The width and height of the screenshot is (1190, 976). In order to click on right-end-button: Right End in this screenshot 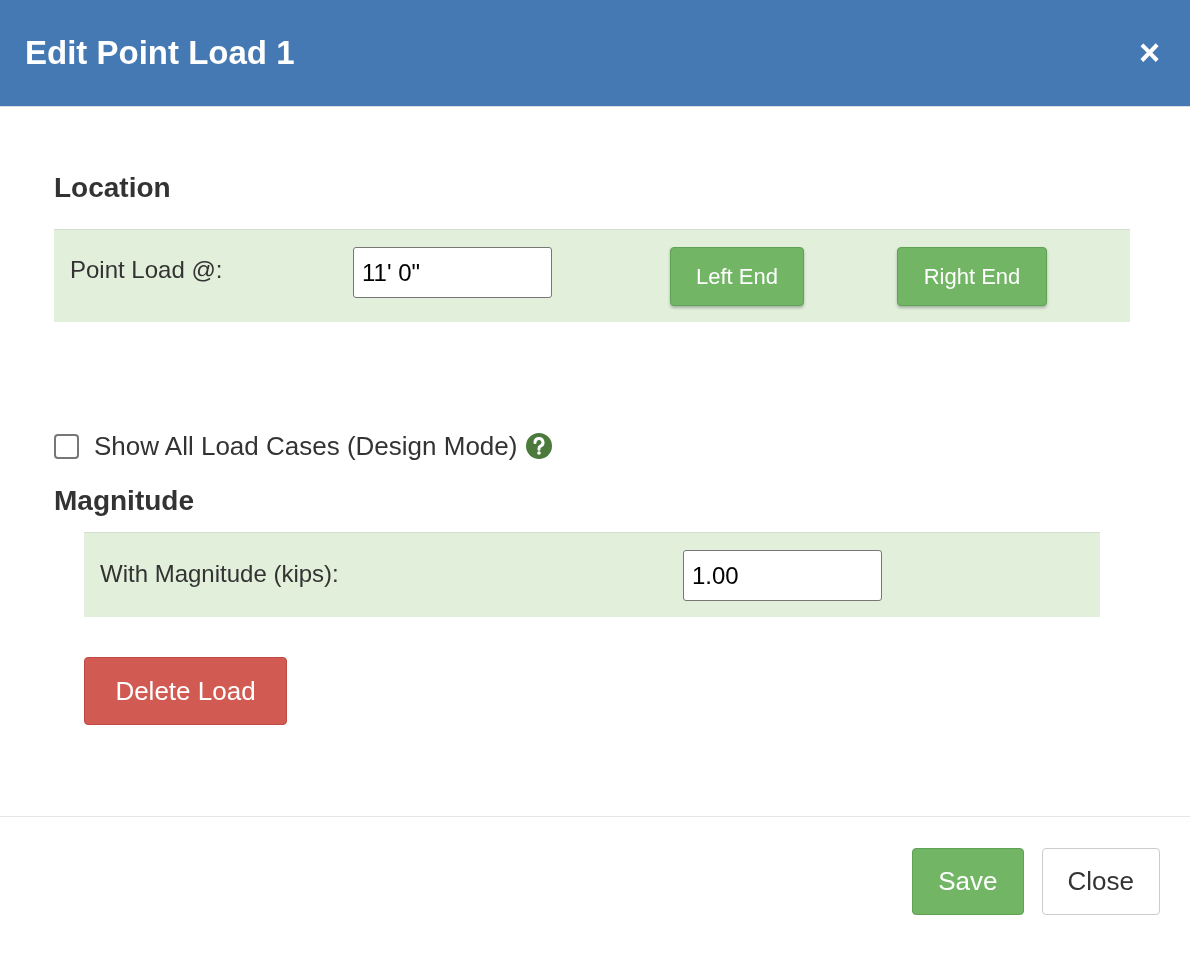, I will do `click(972, 276)`.